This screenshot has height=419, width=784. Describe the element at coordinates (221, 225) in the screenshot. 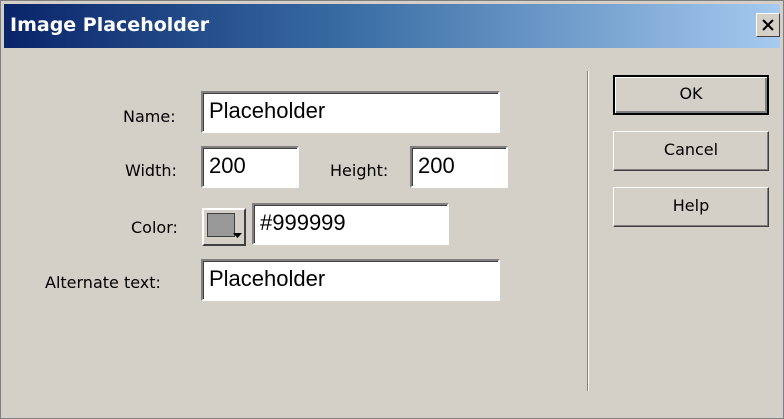

I see `color-swatch` at that location.